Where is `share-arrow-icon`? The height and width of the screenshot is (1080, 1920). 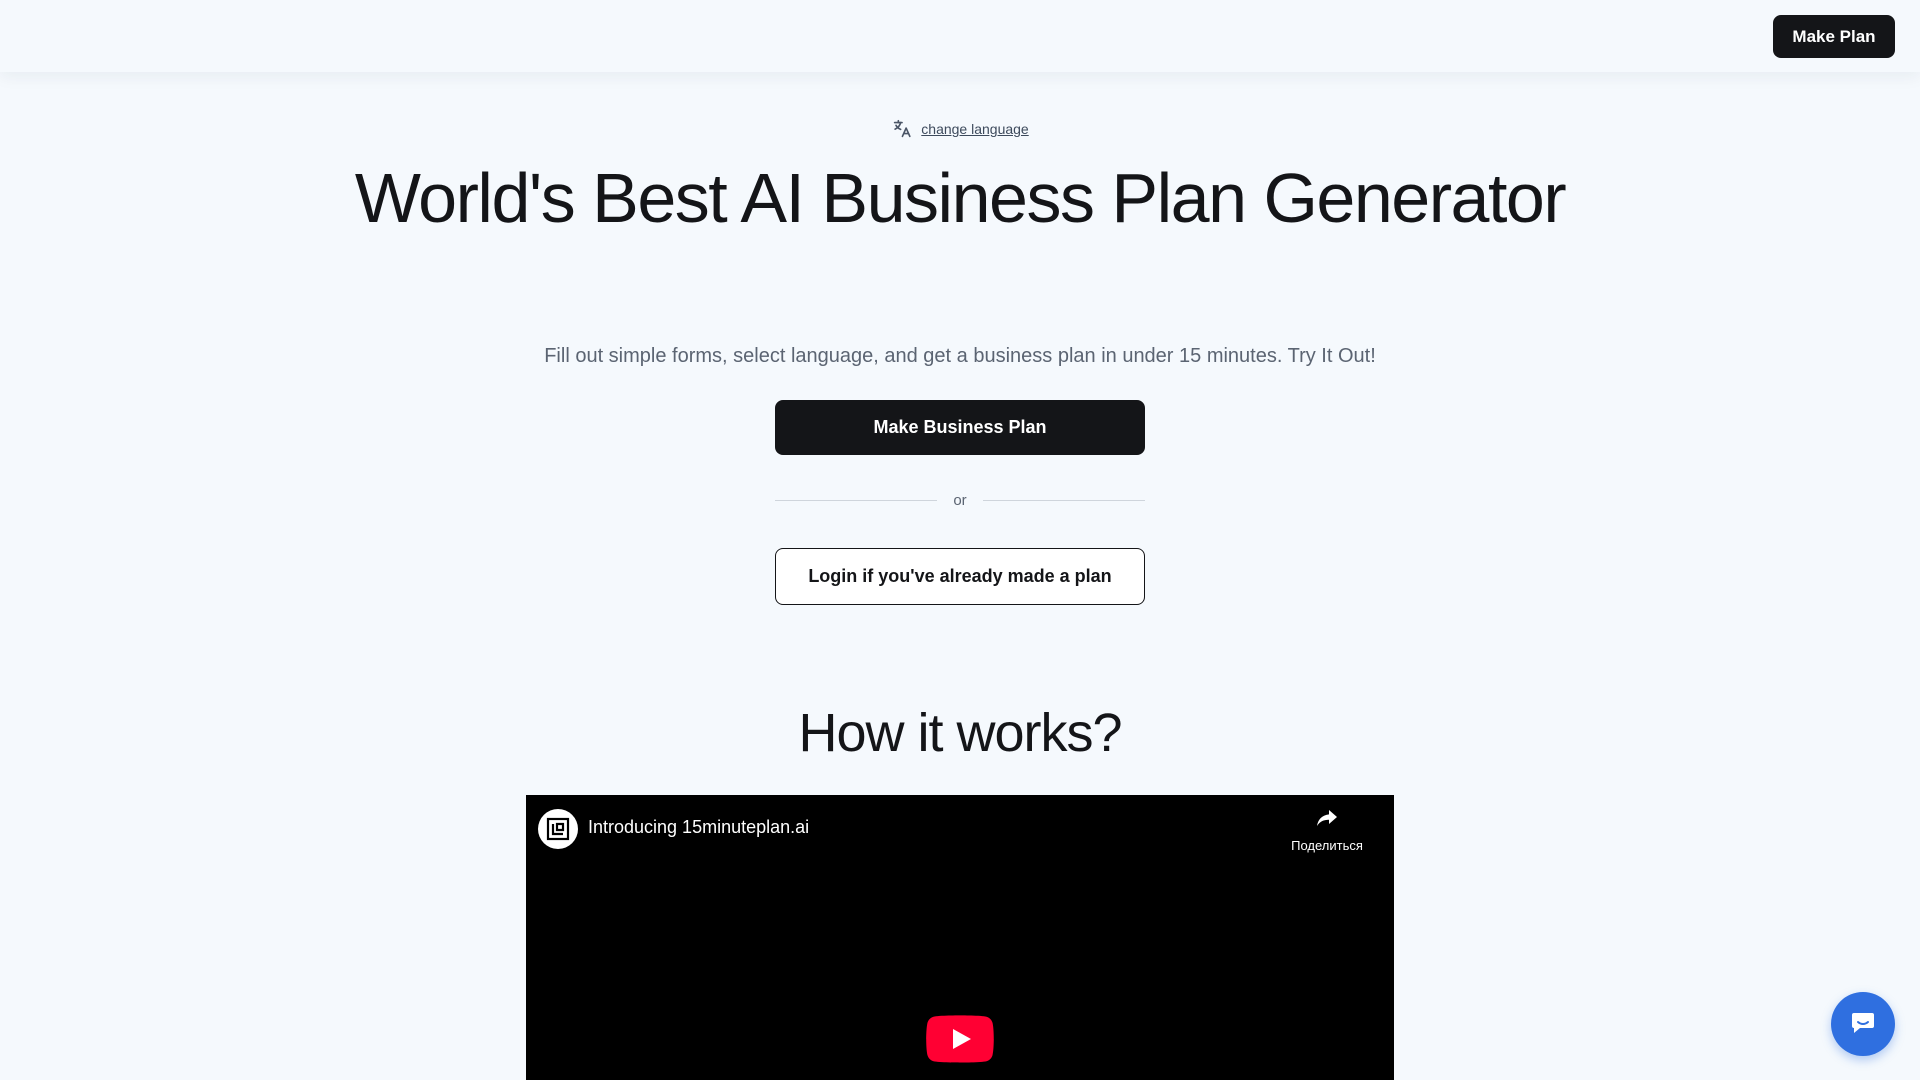
share-arrow-icon is located at coordinates (1327, 820).